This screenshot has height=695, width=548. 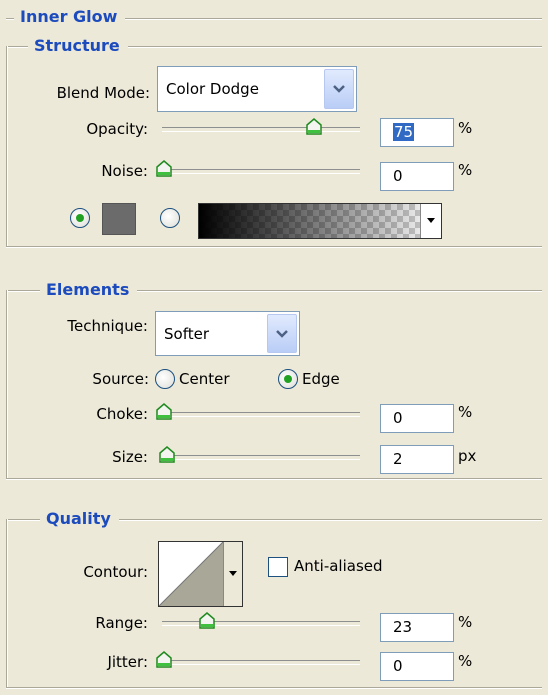 I want to click on opacity-slider-thumb, so click(x=314, y=127).